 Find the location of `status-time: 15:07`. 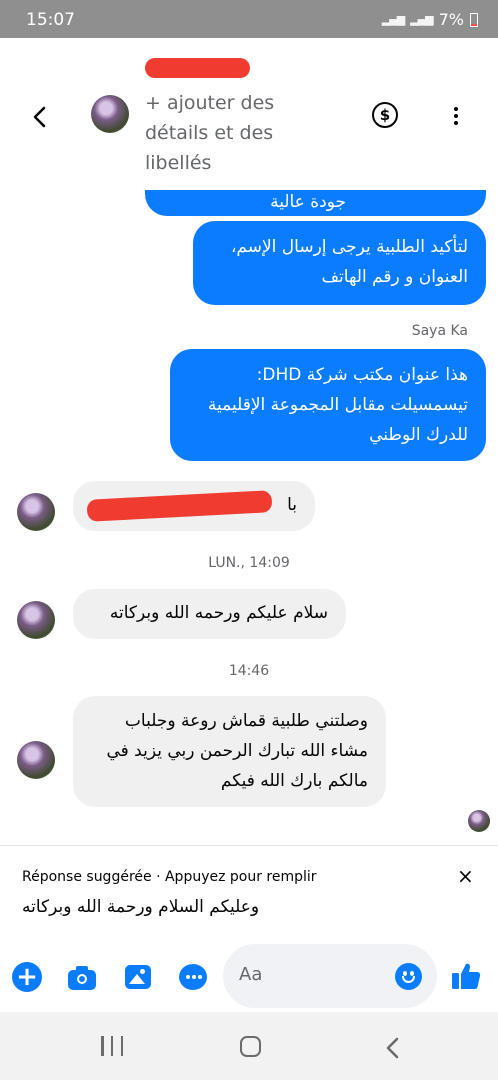

status-time: 15:07 is located at coordinates (50, 20).